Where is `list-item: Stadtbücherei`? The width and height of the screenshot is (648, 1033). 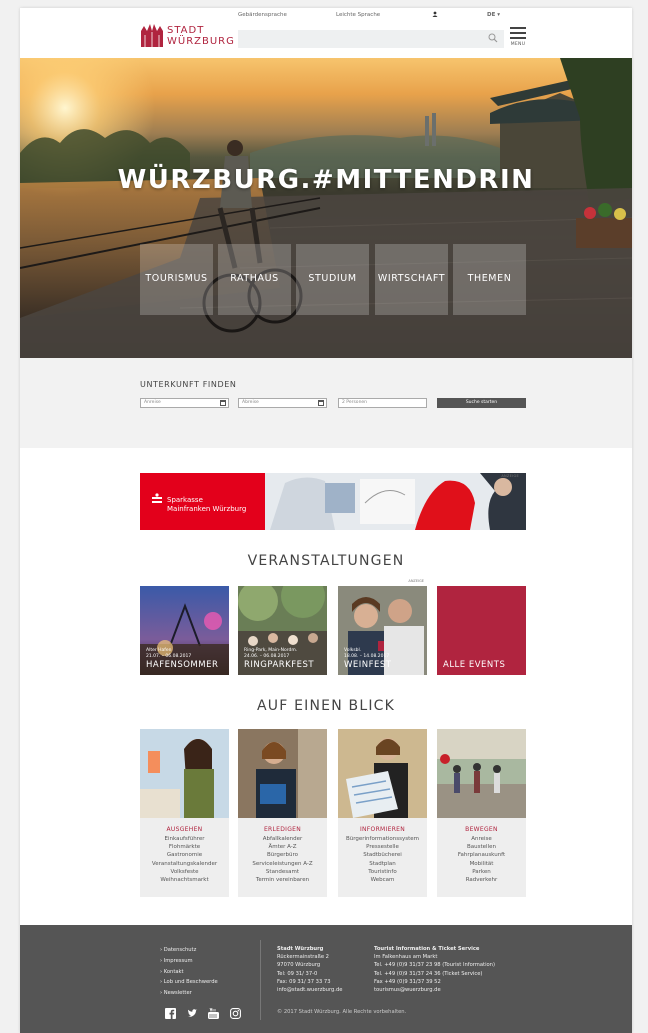 list-item: Stadtbücherei is located at coordinates (382, 855).